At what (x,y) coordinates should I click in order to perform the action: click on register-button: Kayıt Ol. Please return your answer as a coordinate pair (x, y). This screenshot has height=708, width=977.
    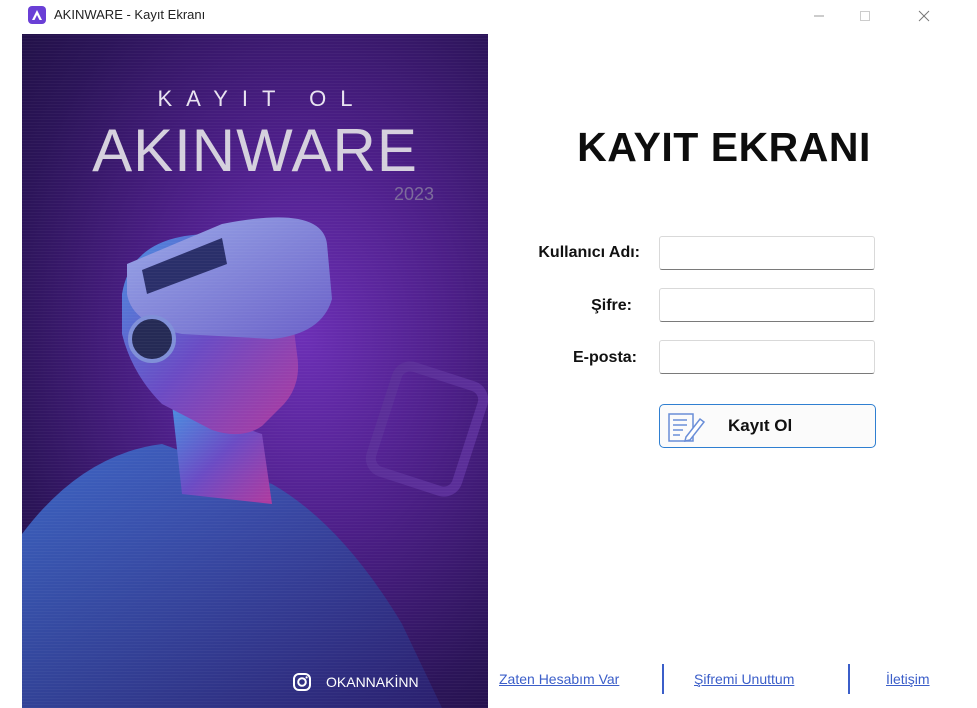
    Looking at the image, I should click on (767, 426).